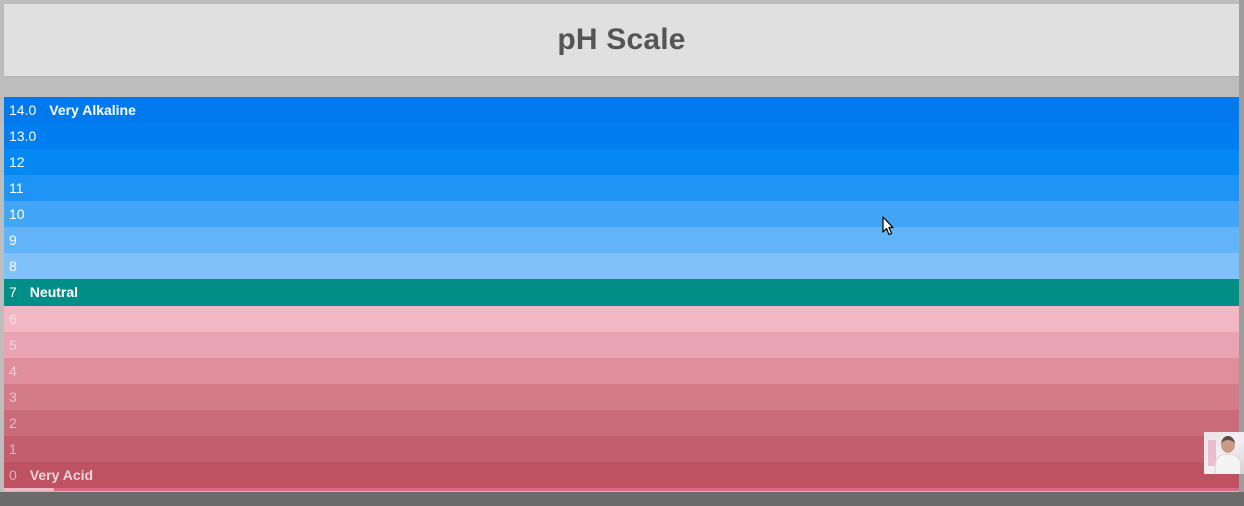 This screenshot has height=506, width=1244. I want to click on ph-row: 13.0, so click(621, 136).